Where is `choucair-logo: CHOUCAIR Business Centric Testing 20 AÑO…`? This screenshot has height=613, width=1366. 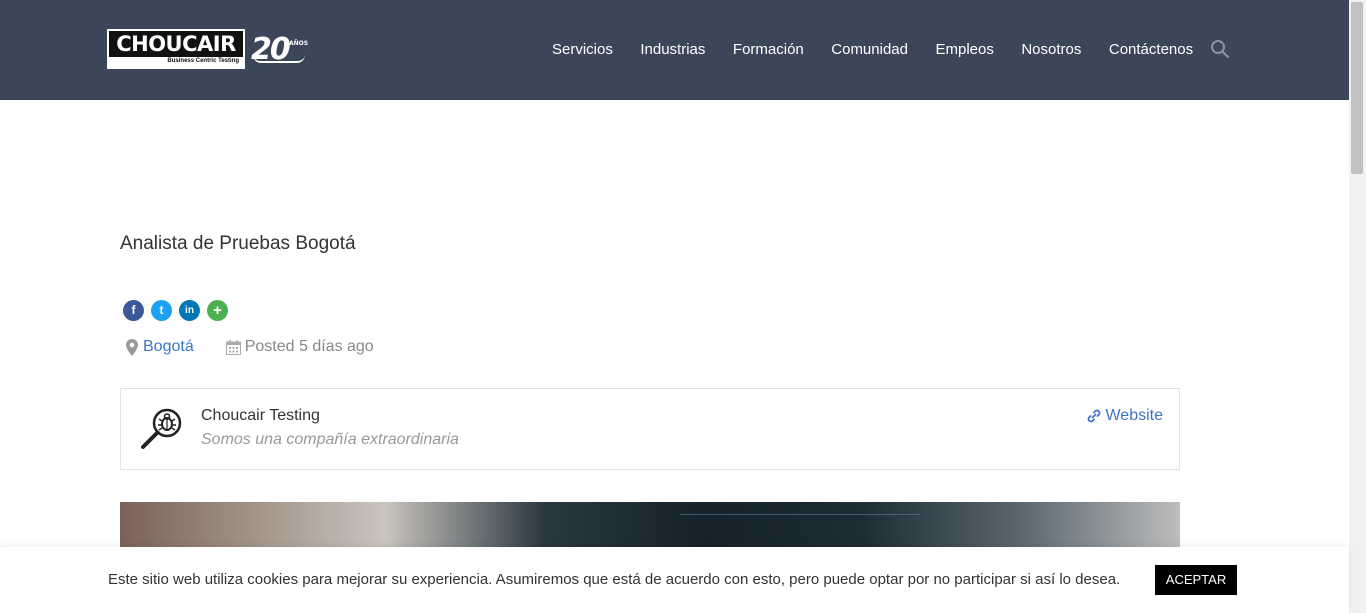
choucair-logo: CHOUCAIR Business Centric Testing 20 AÑO… is located at coordinates (207, 49).